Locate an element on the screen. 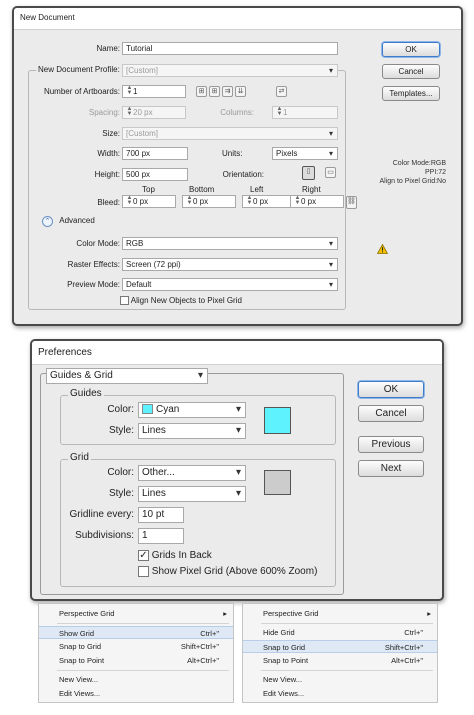 This screenshot has height=715, width=474. landscape-icon: ▭ is located at coordinates (330, 172).